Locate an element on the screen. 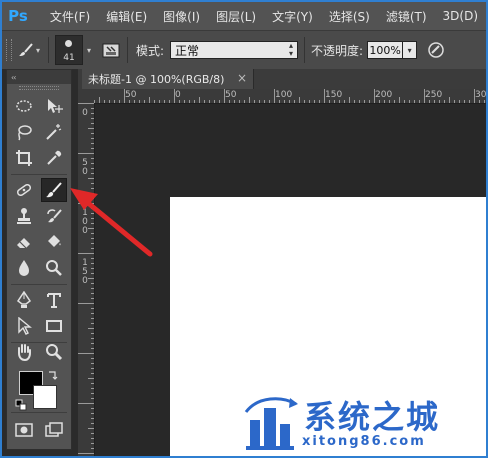  airbrush-icon is located at coordinates (436, 50).